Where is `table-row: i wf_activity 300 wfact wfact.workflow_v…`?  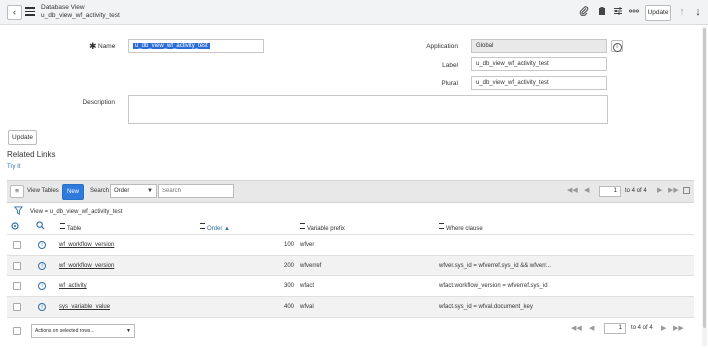
table-row: i wf_activity 300 wfact wfact.workflow_v… is located at coordinates (350, 285).